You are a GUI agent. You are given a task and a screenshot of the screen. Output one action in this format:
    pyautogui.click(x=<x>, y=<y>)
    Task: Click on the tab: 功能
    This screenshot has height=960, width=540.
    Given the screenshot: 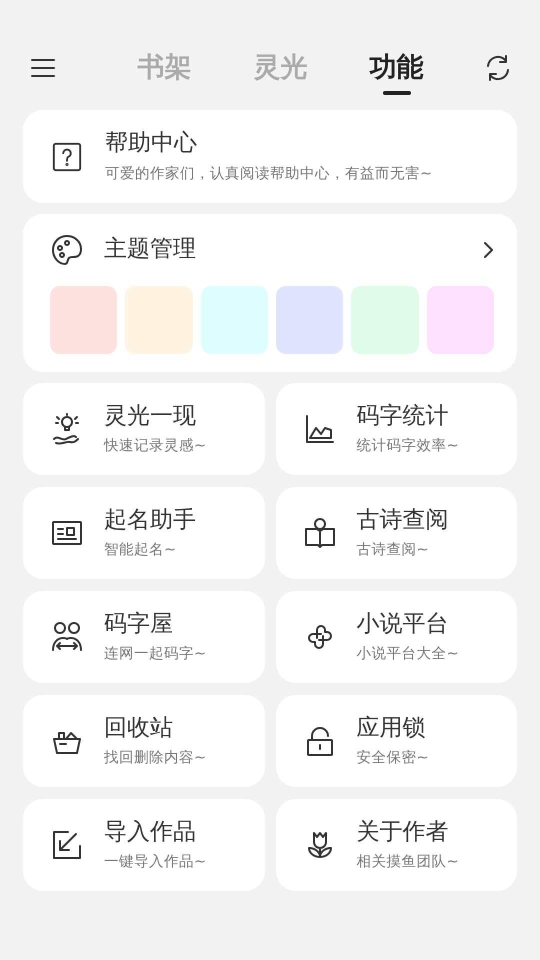 What is the action you would take?
    pyautogui.click(x=397, y=71)
    